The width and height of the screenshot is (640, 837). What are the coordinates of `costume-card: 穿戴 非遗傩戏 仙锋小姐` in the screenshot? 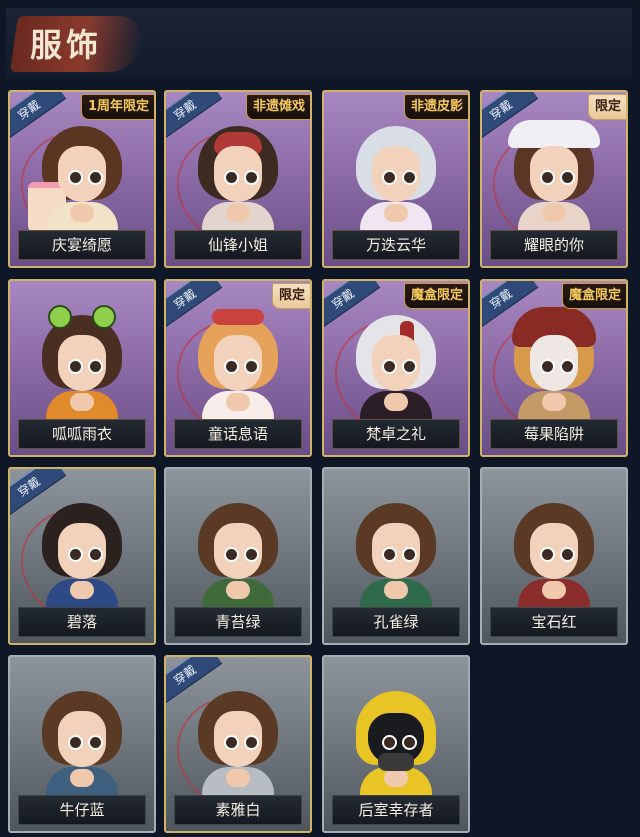 It's located at (238, 179).